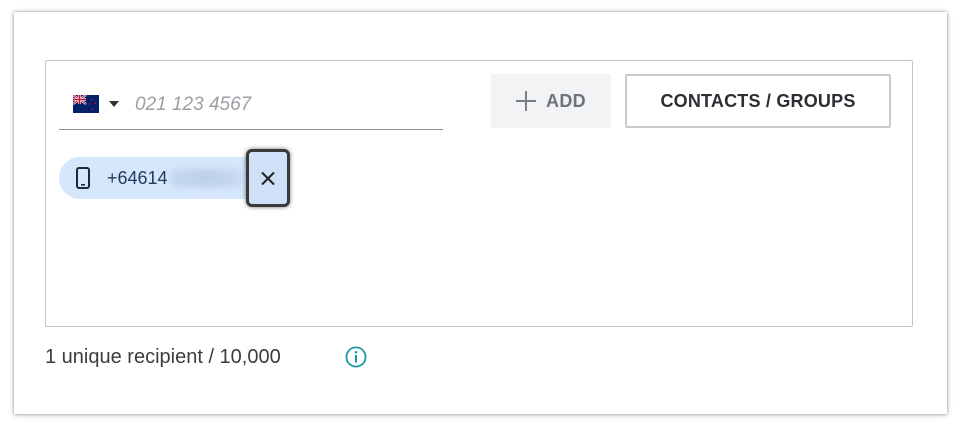 The width and height of the screenshot is (962, 433). What do you see at coordinates (137, 178) in the screenshot?
I see `recipient-number: +64614` at bounding box center [137, 178].